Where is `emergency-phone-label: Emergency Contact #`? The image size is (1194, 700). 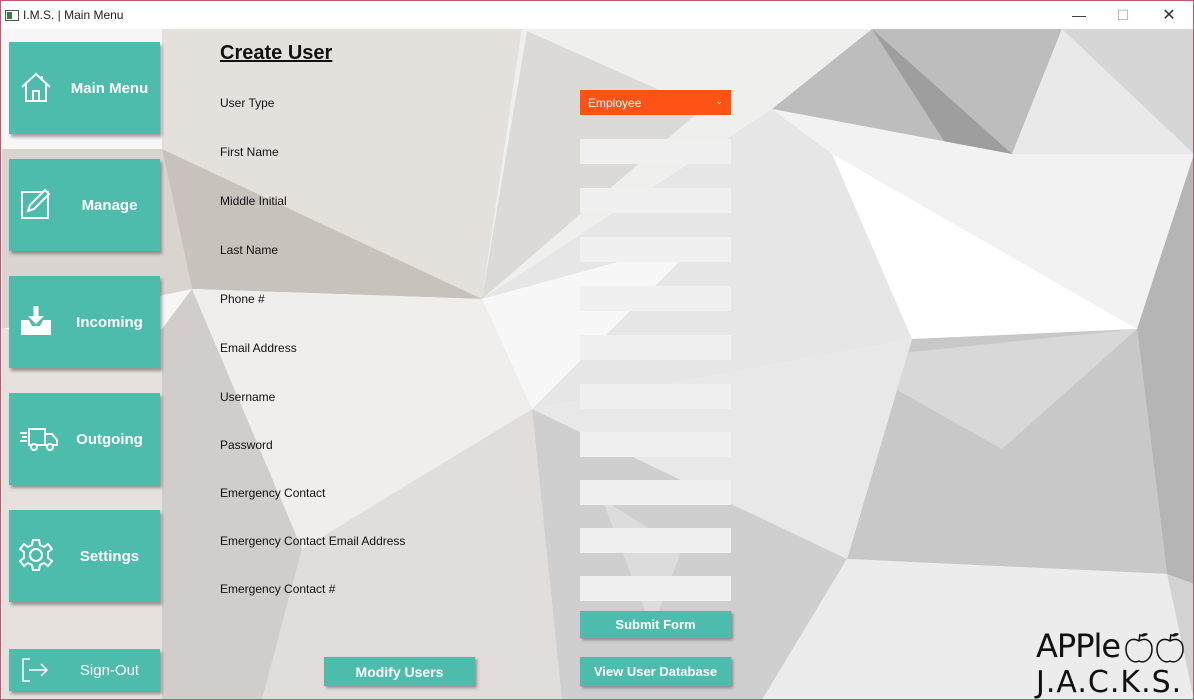
emergency-phone-label: Emergency Contact # is located at coordinates (278, 589).